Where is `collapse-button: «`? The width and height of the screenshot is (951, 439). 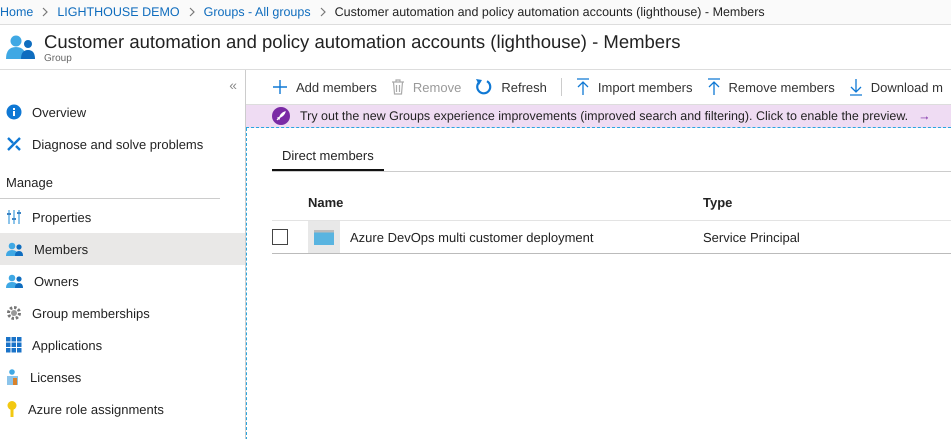
collapse-button: « is located at coordinates (233, 85).